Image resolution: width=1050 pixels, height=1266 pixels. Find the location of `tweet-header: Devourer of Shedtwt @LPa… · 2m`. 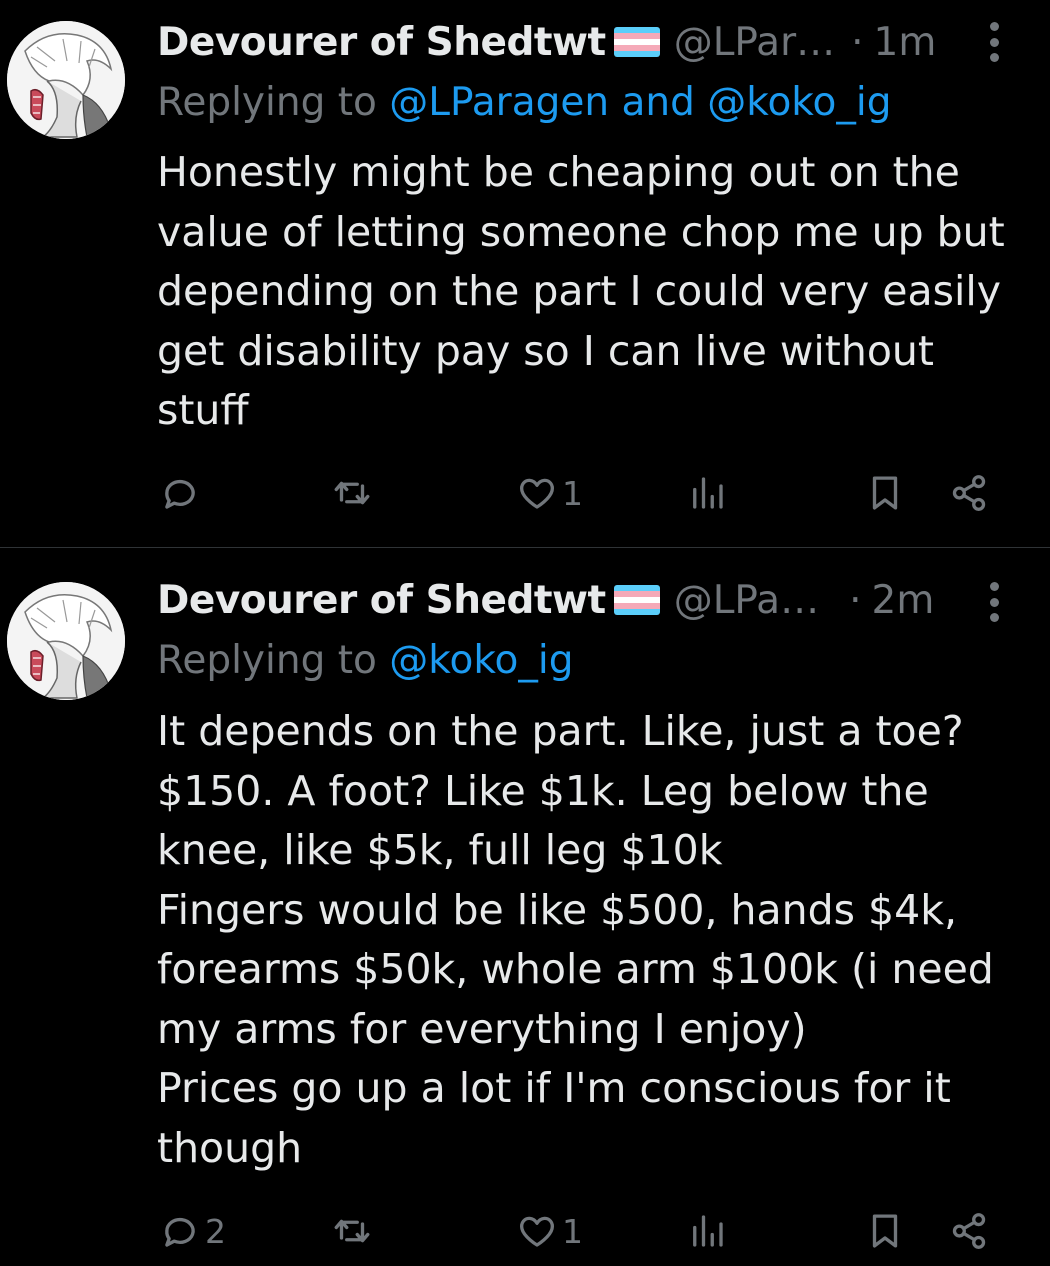

tweet-header: Devourer of Shedtwt @LPa… · 2m is located at coordinates (545, 600).